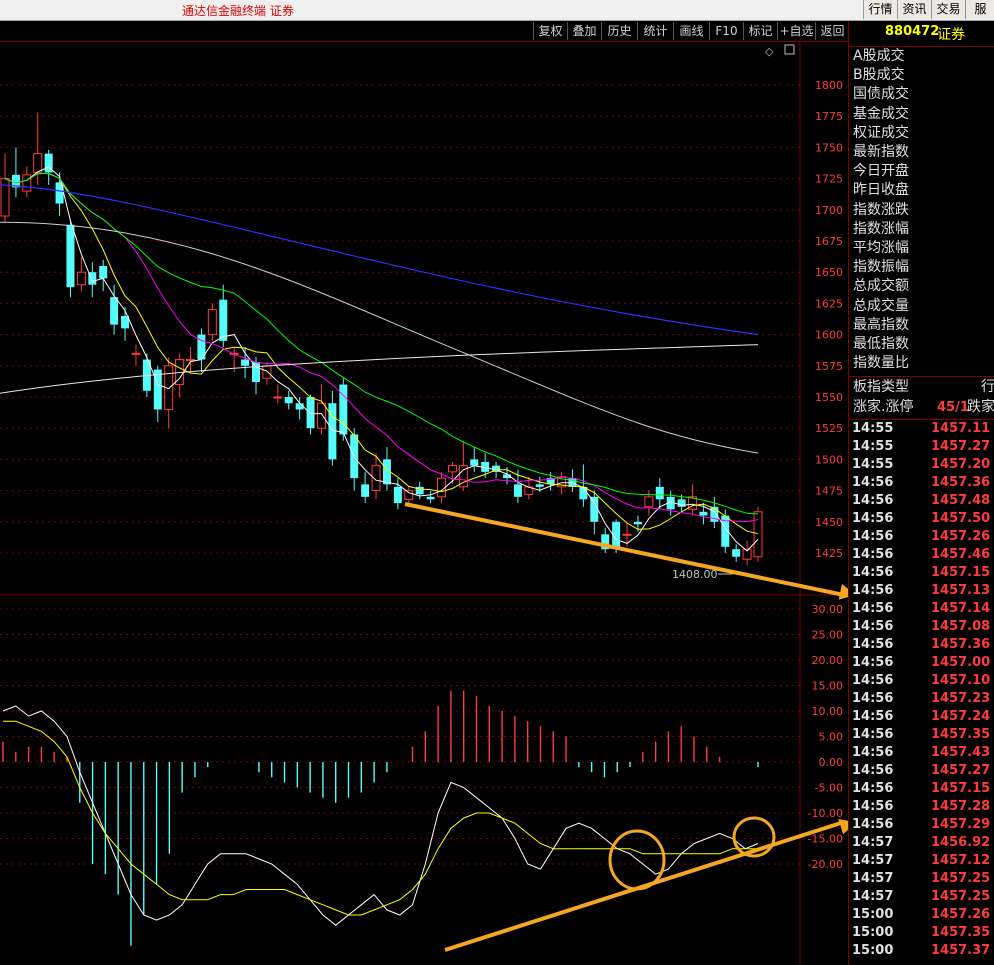  I want to click on tick-row: 14:56 1457.50, so click(921, 519).